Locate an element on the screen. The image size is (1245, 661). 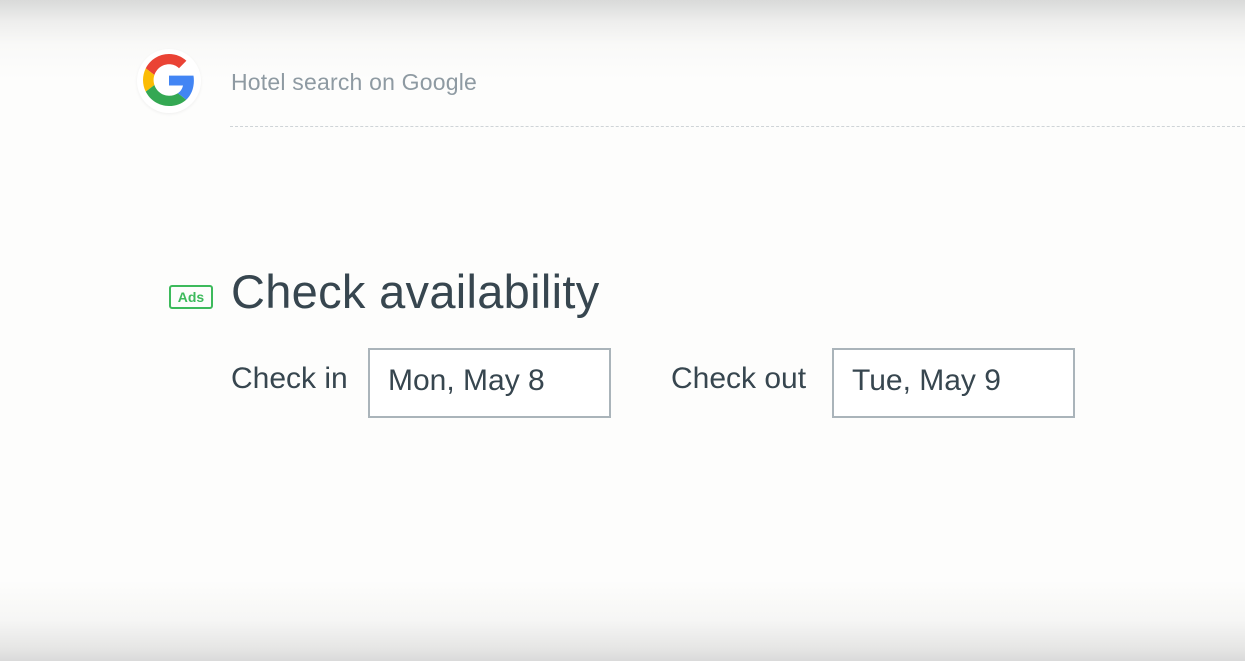
google-logo is located at coordinates (169, 81).